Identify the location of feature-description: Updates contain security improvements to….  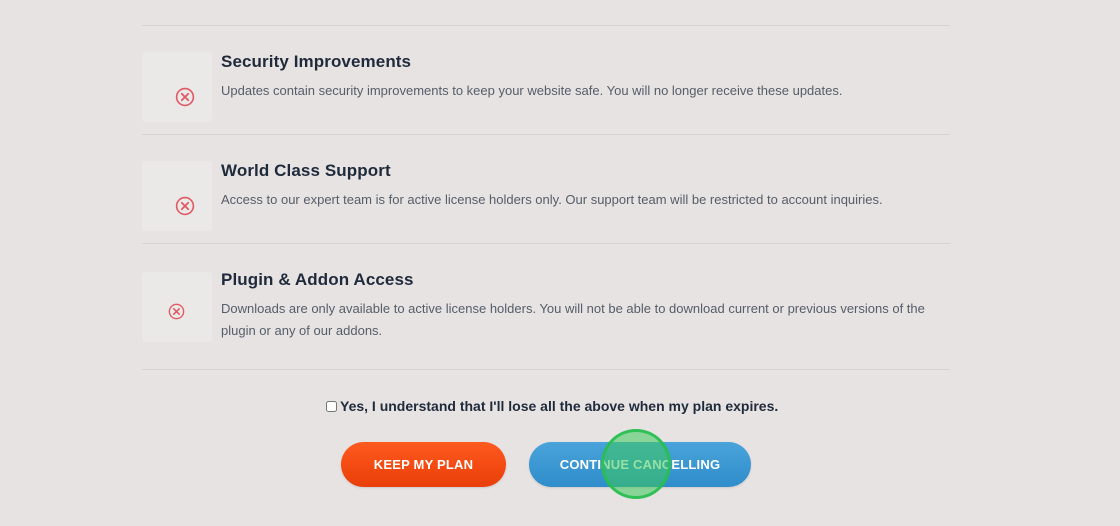
(532, 90).